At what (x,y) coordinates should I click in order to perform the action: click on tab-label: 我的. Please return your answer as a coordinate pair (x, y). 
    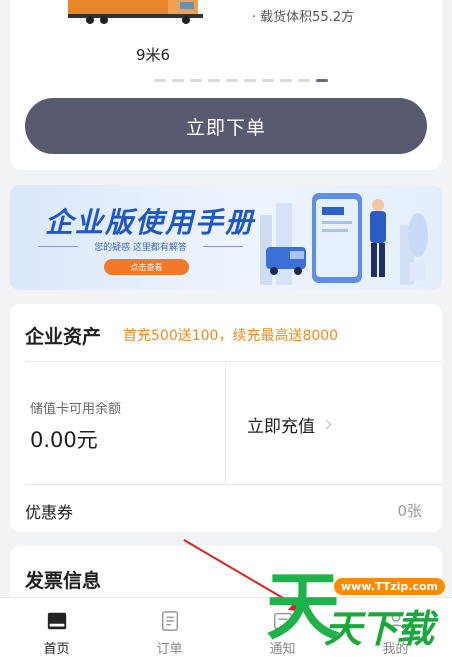
    Looking at the image, I should click on (395, 649).